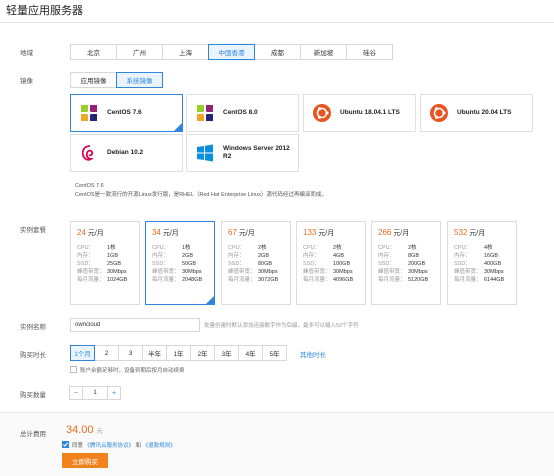 This screenshot has height=476, width=554. Describe the element at coordinates (82, 353) in the screenshot. I see `duration-option: 1个月` at that location.